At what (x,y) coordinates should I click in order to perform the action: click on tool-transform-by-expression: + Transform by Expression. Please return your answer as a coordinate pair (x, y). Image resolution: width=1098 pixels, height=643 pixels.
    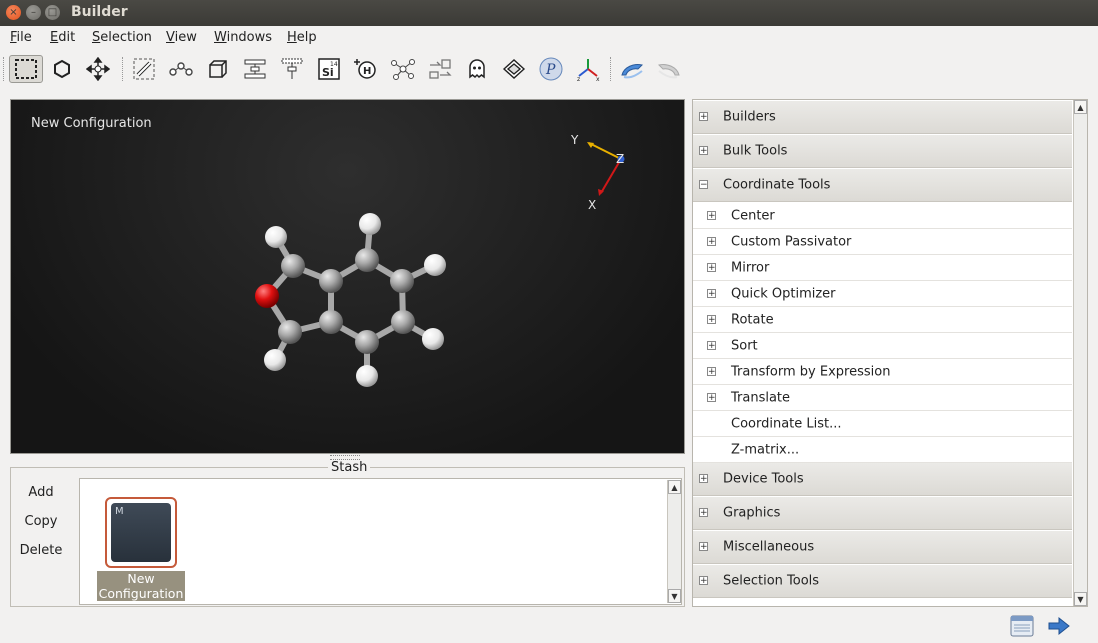
    Looking at the image, I should click on (882, 372).